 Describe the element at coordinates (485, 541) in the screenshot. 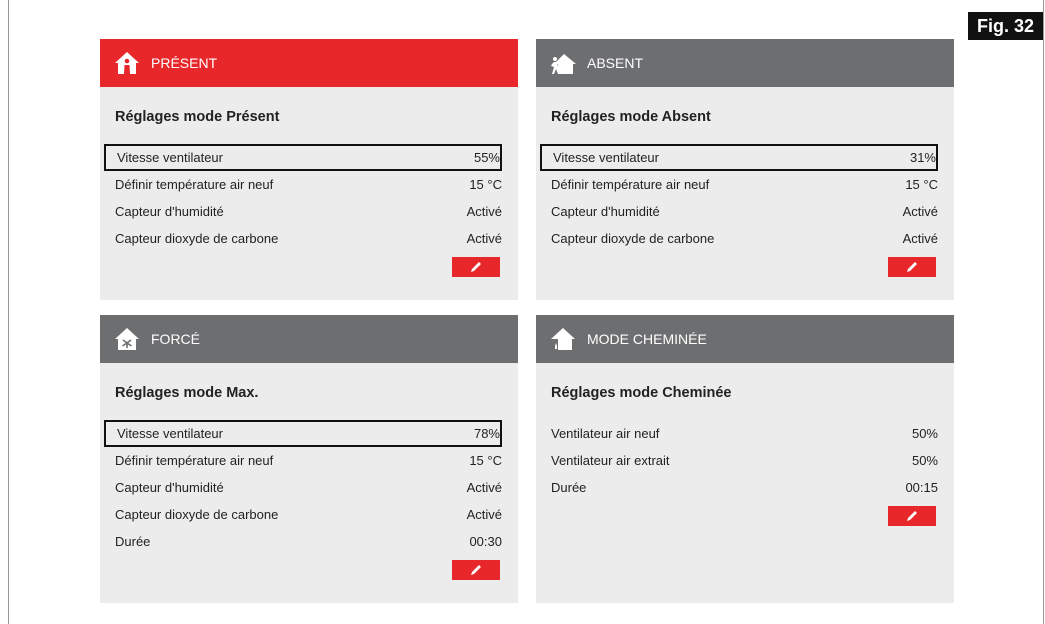

I see `setting-value: 00:30` at that location.